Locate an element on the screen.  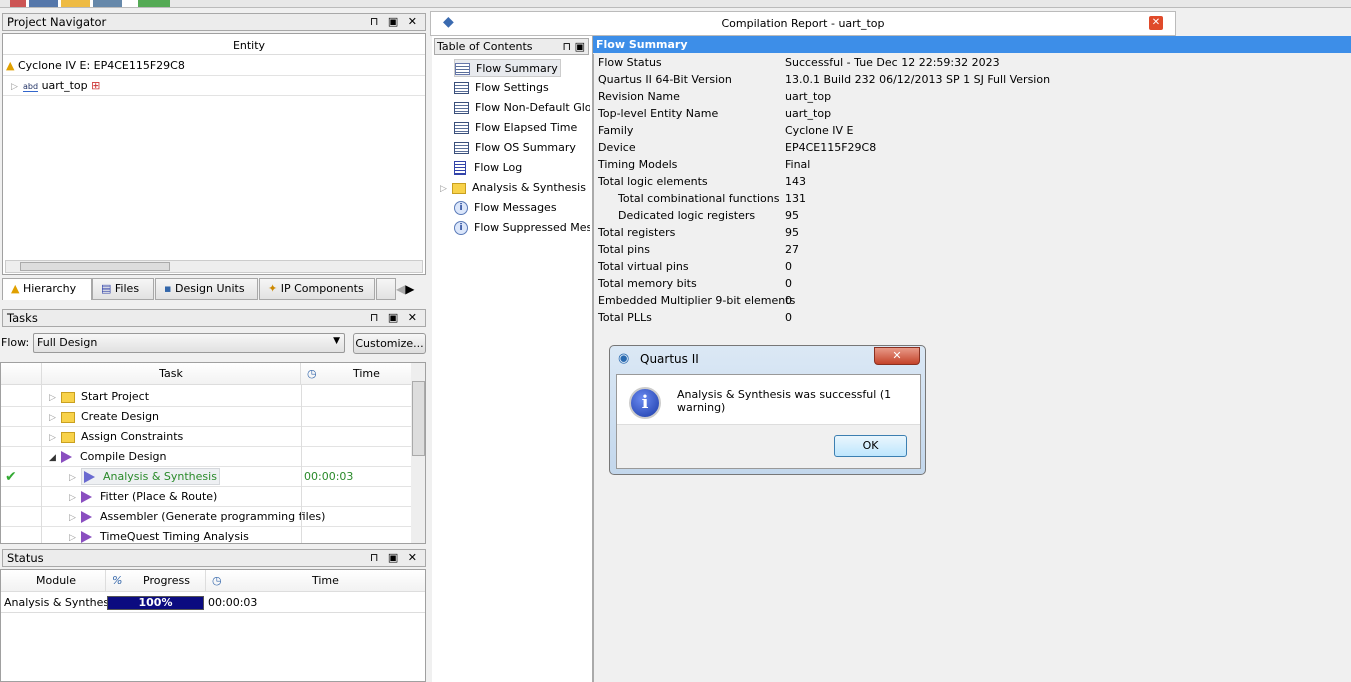
device-row: ▲ Cyclone IV E: EP4CE115F29C8 is located at coordinates (214, 66).